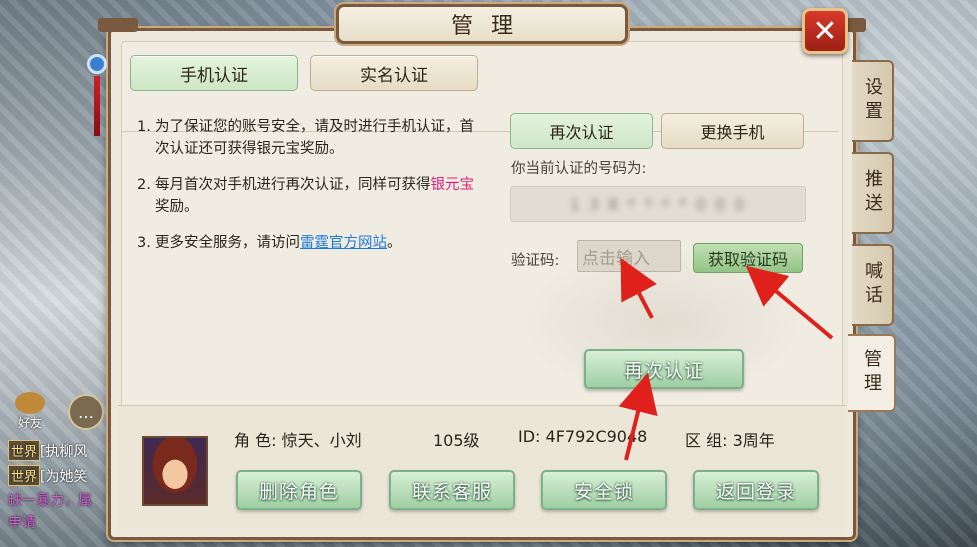 This screenshot has height=547, width=977. I want to click on silver-ingot-highlight: 银元宝, so click(452, 185).